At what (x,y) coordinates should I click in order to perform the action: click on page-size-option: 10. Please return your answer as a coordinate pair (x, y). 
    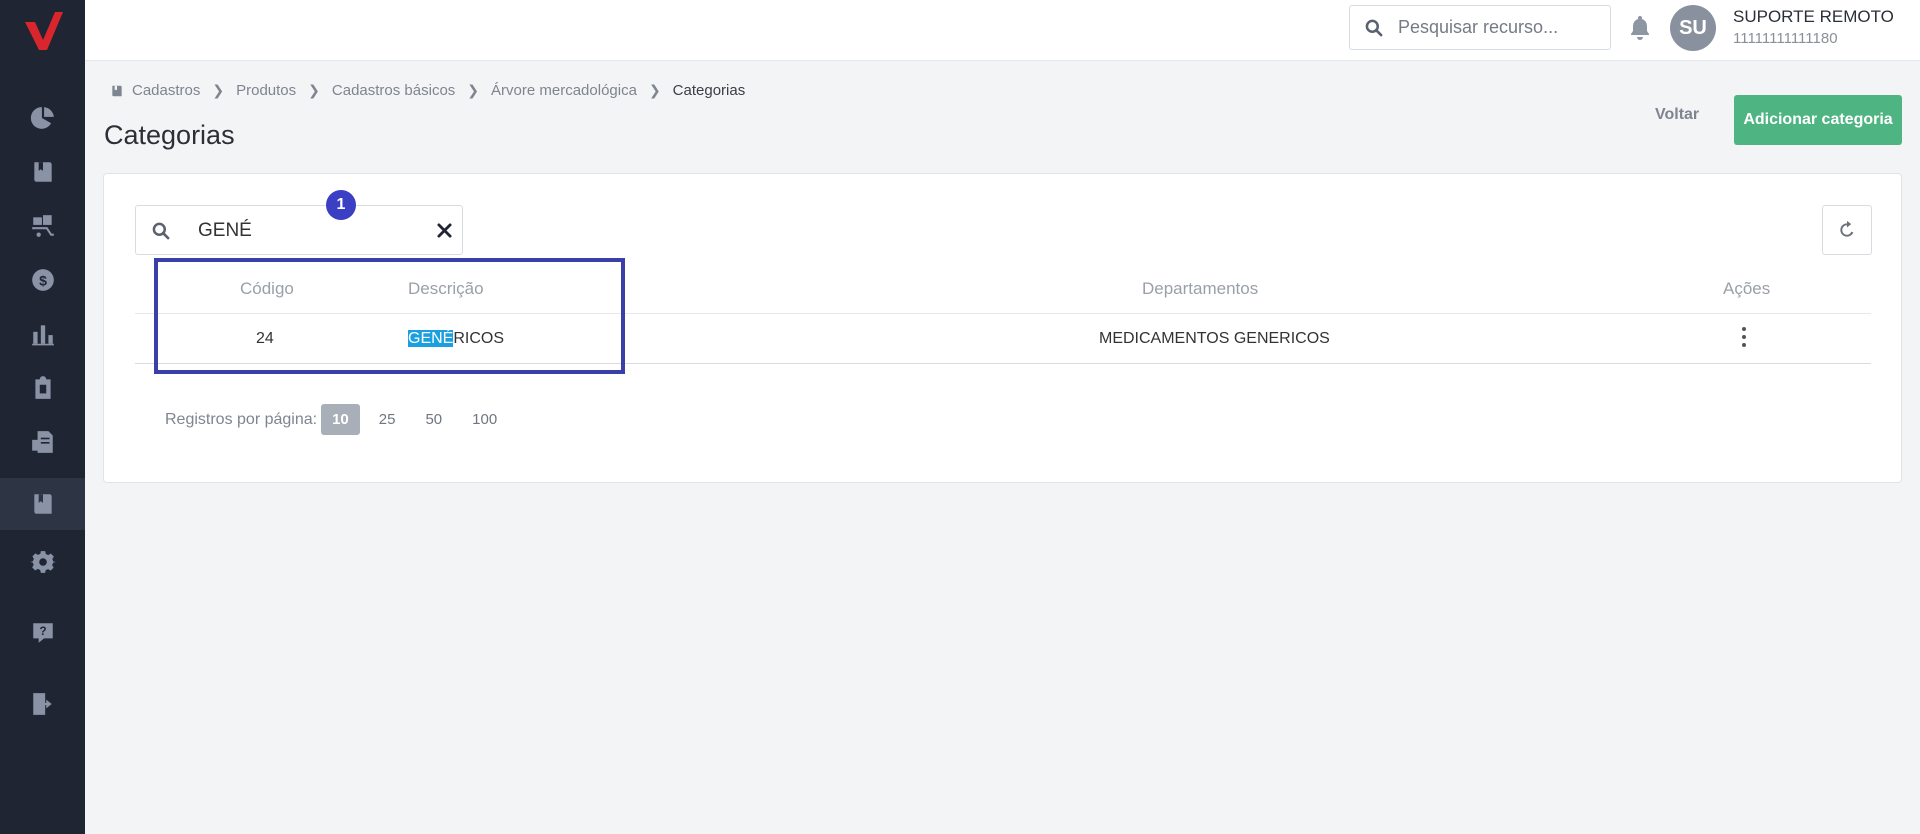
    Looking at the image, I should click on (340, 419).